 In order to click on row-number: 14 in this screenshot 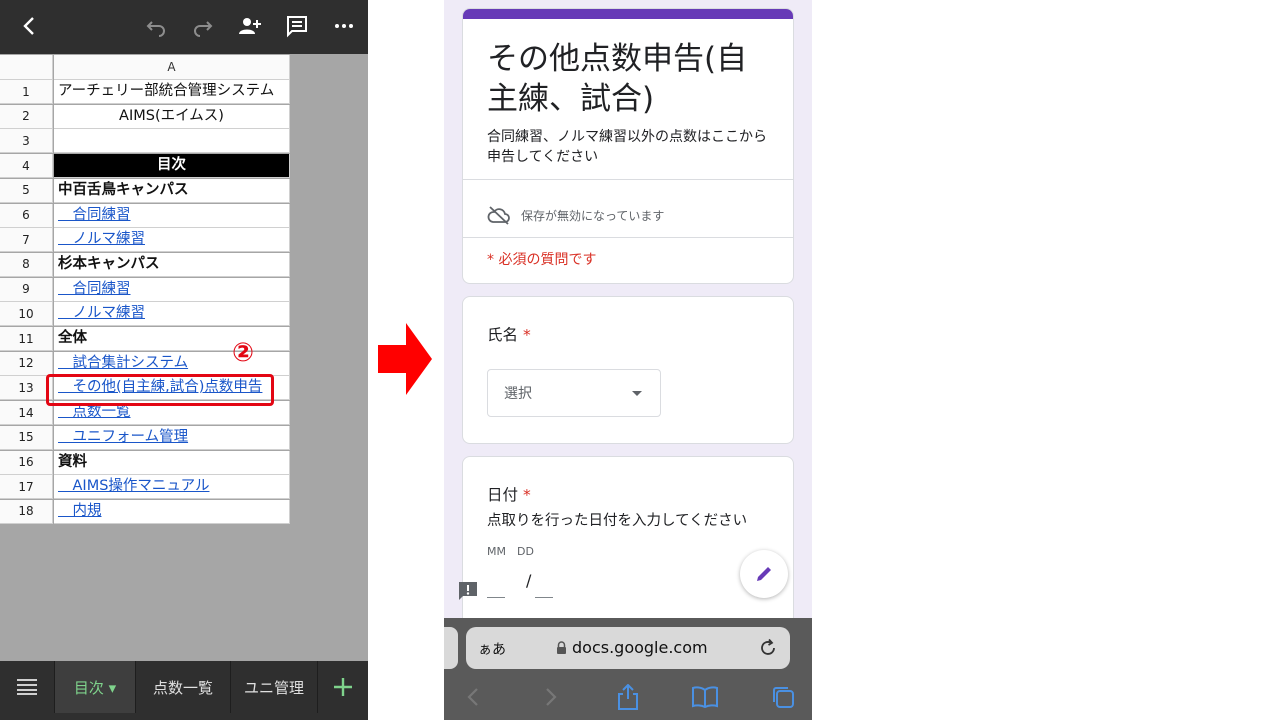, I will do `click(26, 413)`.